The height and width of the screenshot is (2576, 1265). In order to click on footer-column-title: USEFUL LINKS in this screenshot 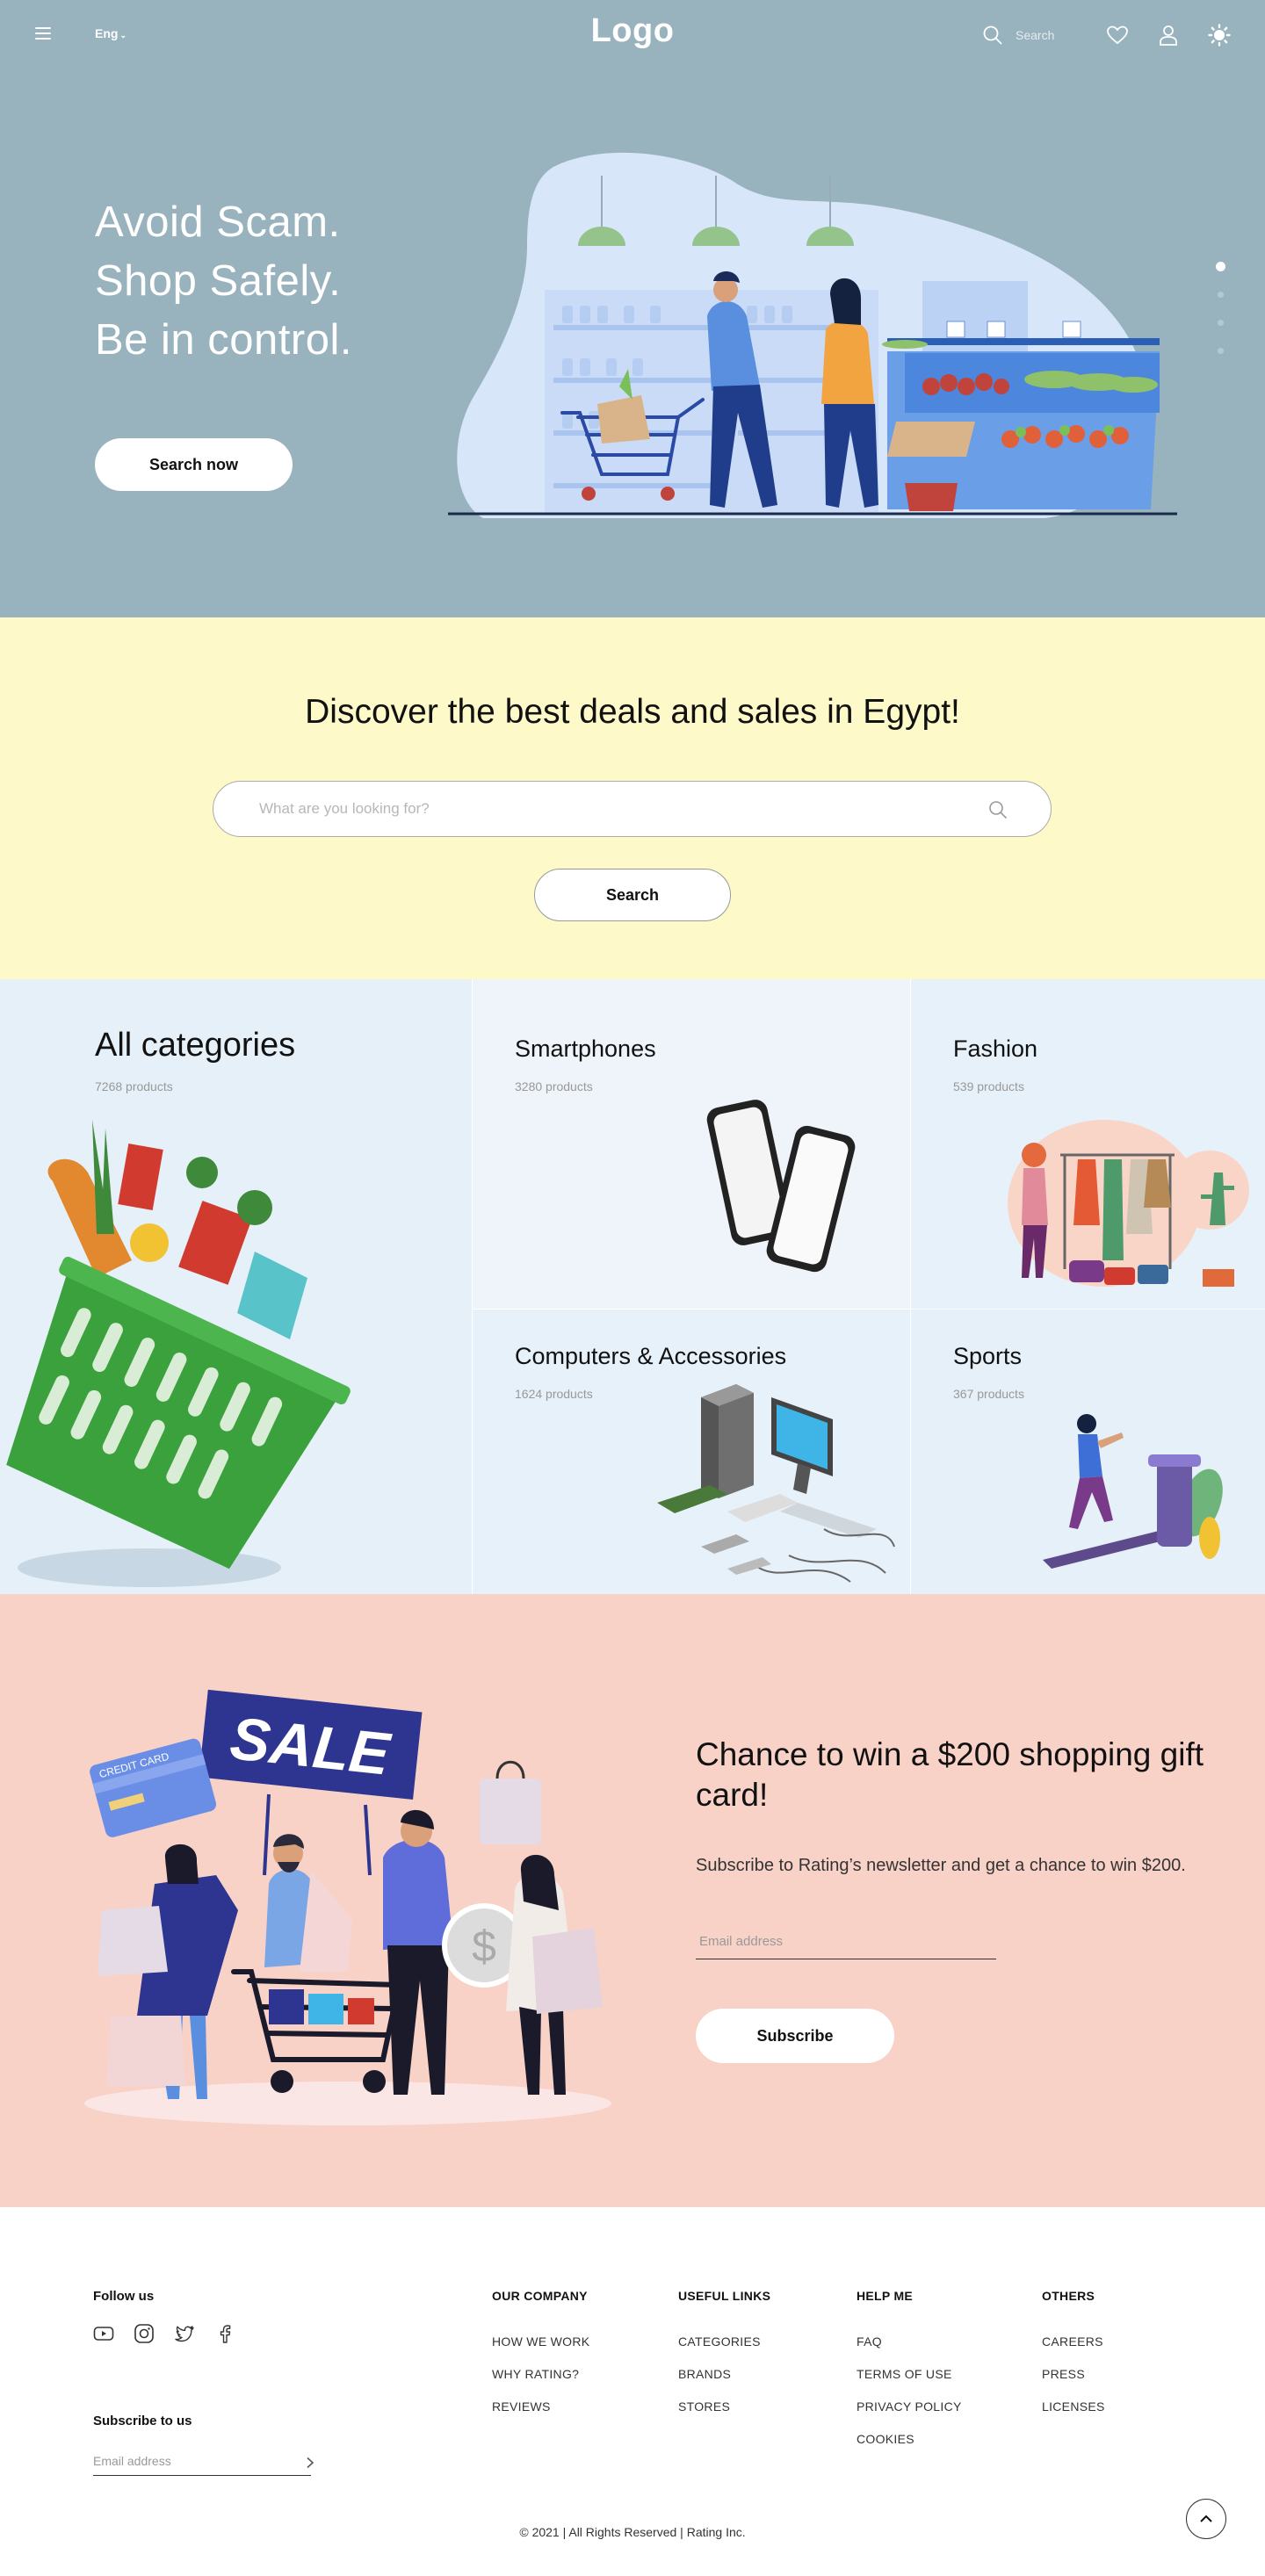, I will do `click(724, 2296)`.